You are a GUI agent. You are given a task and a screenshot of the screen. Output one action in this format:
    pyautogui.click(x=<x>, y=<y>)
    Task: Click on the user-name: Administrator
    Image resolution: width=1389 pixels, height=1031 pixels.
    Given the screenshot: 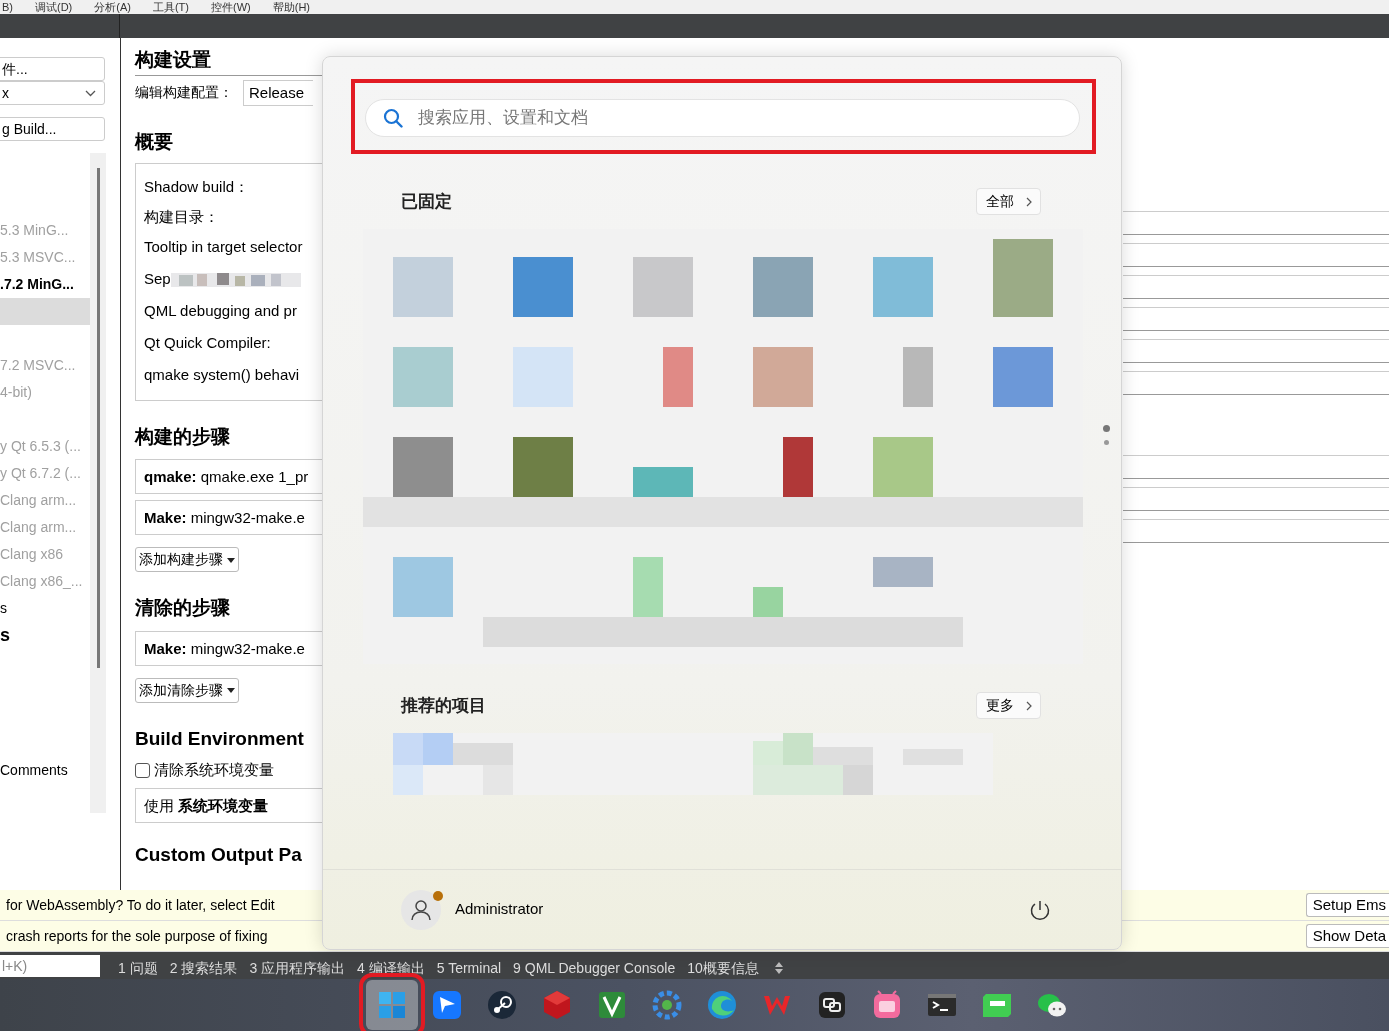 What is the action you would take?
    pyautogui.click(x=499, y=909)
    